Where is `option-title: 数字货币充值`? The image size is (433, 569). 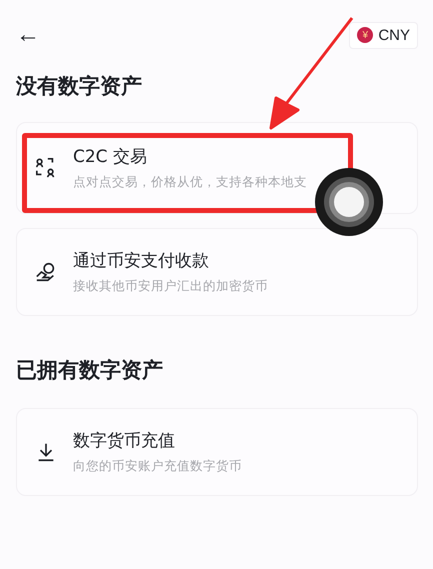
option-title: 数字货币充值 is located at coordinates (124, 441).